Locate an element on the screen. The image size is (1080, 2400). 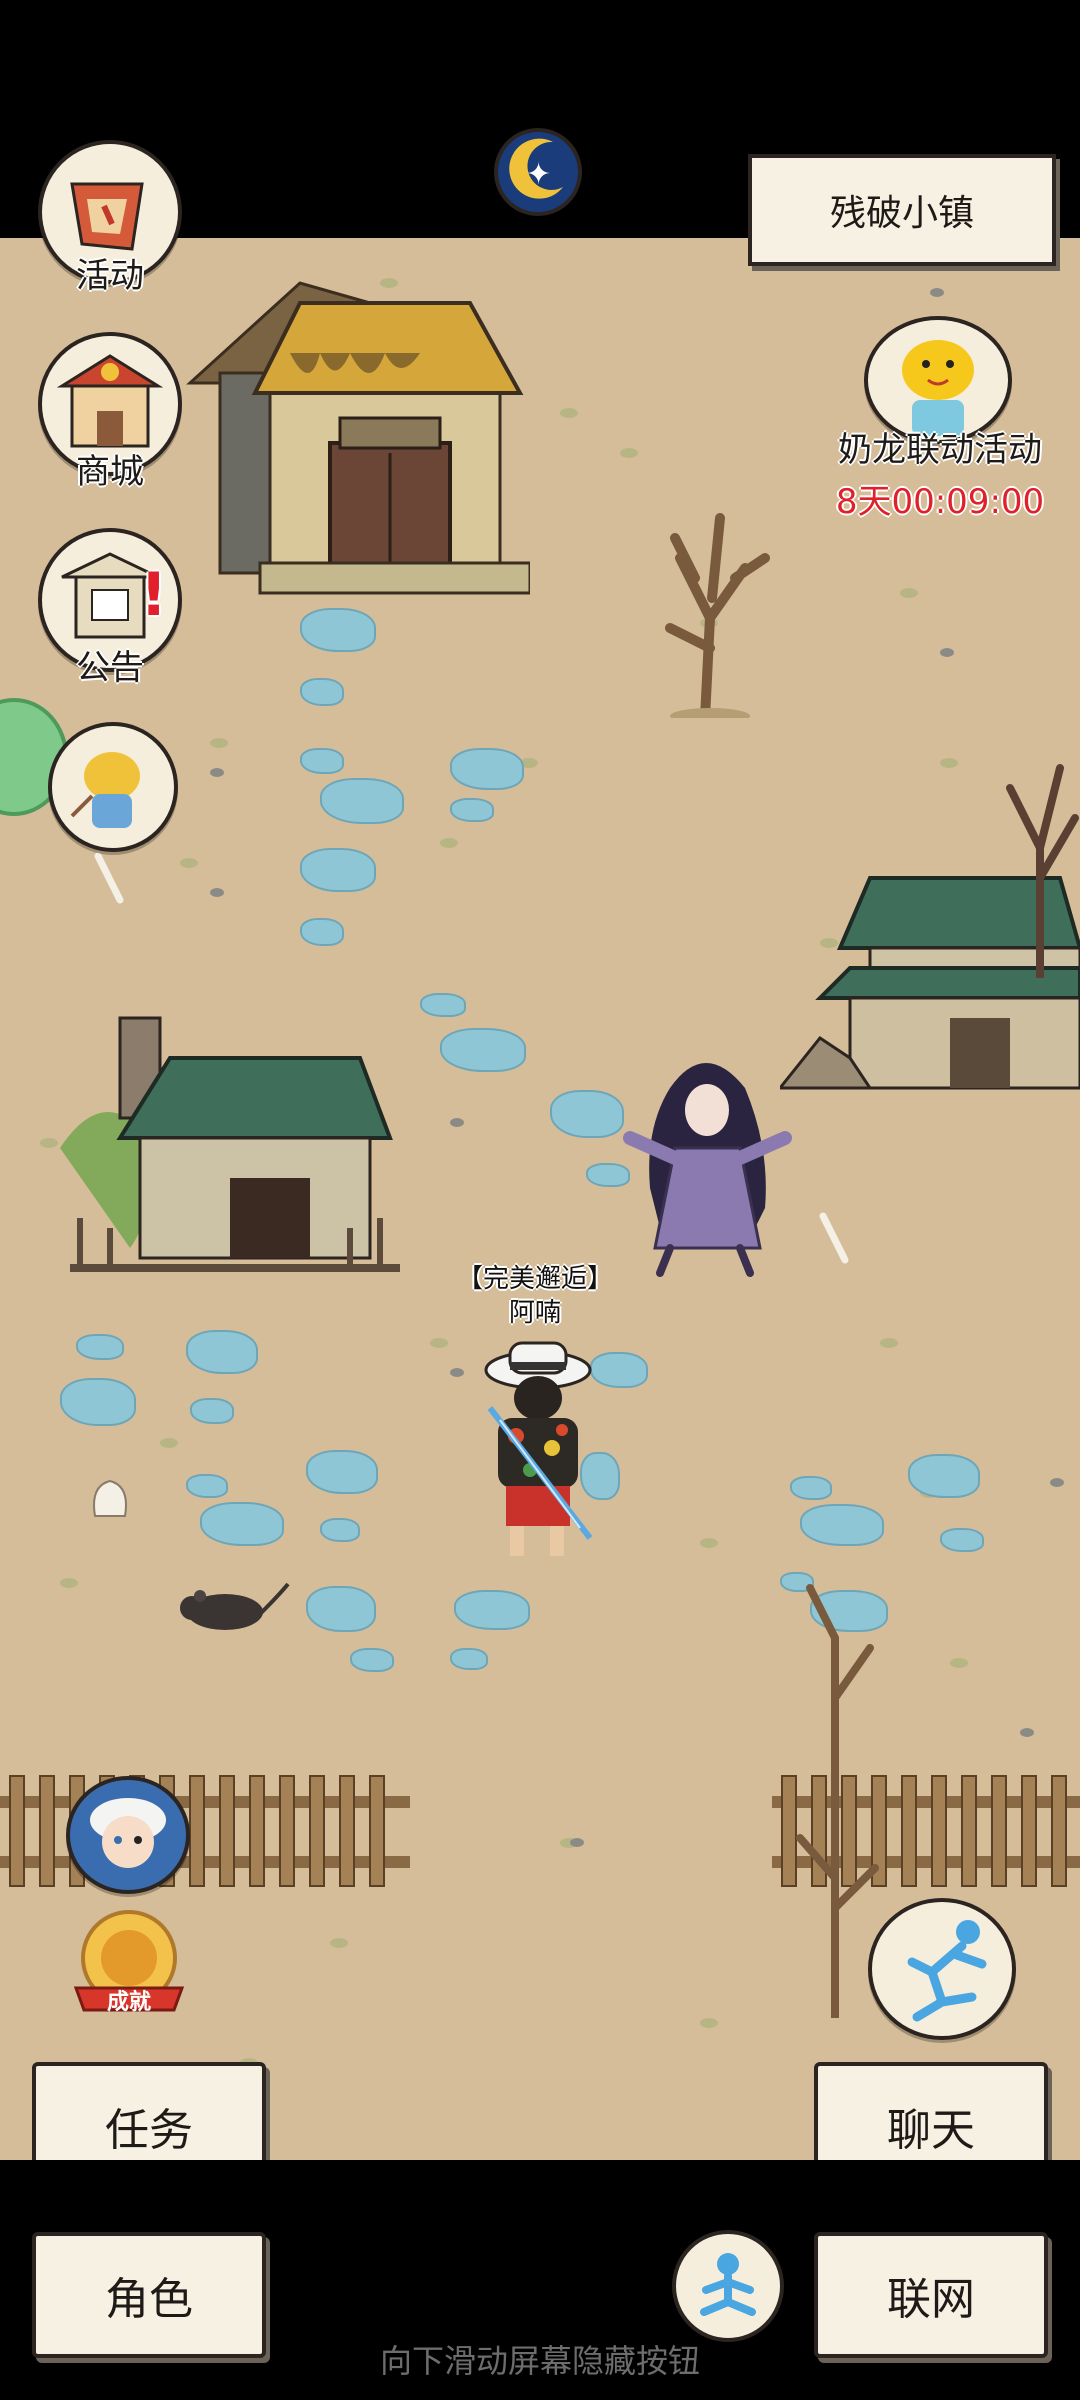
shop-label: 商城 is located at coordinates (110, 472).